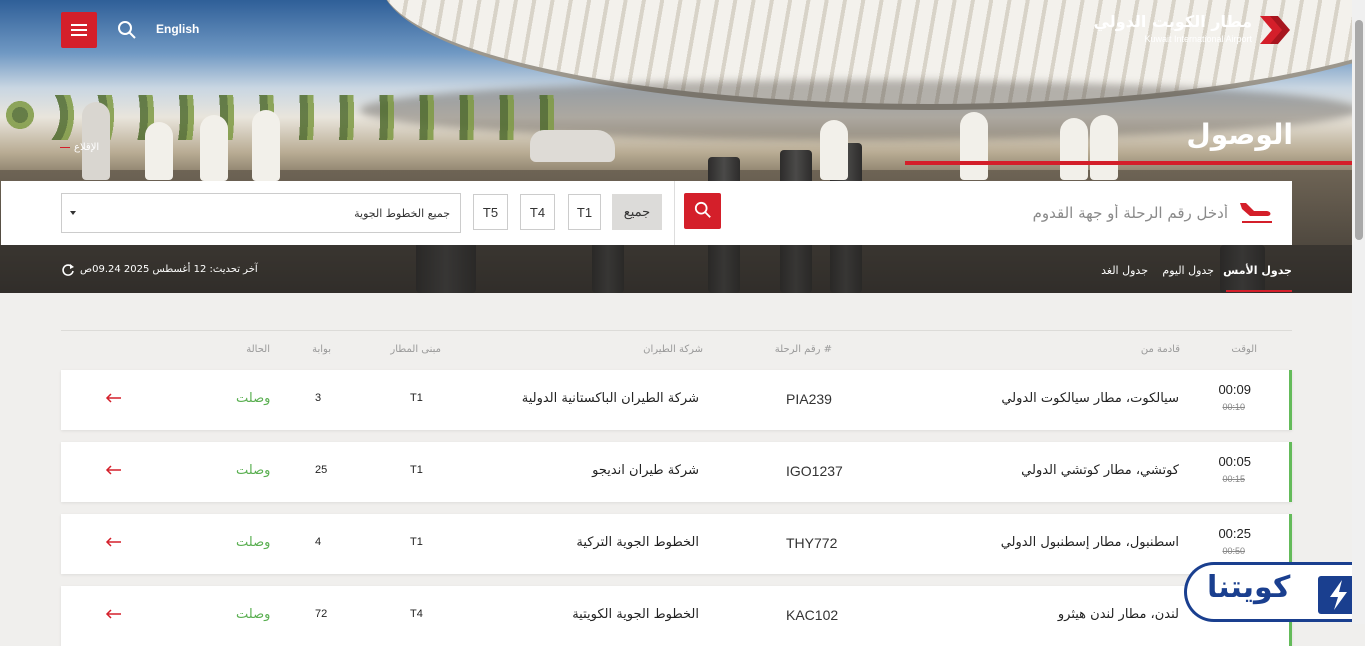 This screenshot has width=1365, height=646. Describe the element at coordinates (673, 349) in the screenshot. I see `header-airline: شركة الطيران` at that location.